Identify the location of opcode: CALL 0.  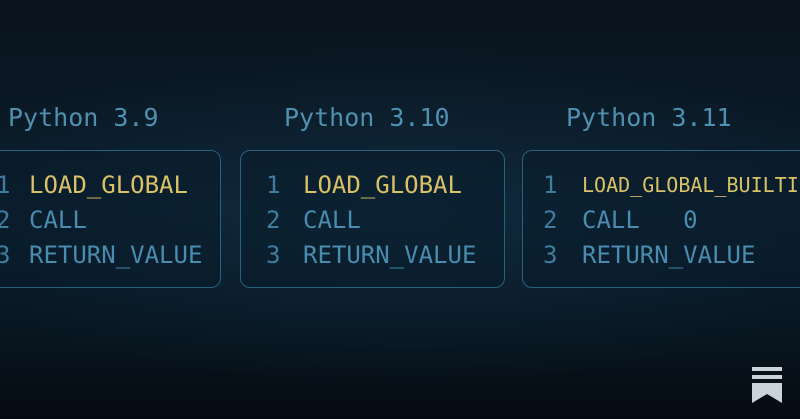
(640, 220).